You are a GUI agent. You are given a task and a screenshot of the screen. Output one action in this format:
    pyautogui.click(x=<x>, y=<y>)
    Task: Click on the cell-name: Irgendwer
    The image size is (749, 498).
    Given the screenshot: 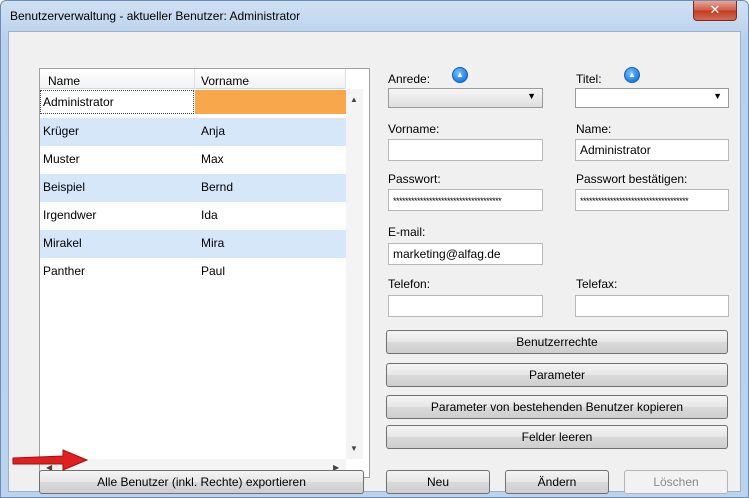 What is the action you would take?
    pyautogui.click(x=70, y=215)
    